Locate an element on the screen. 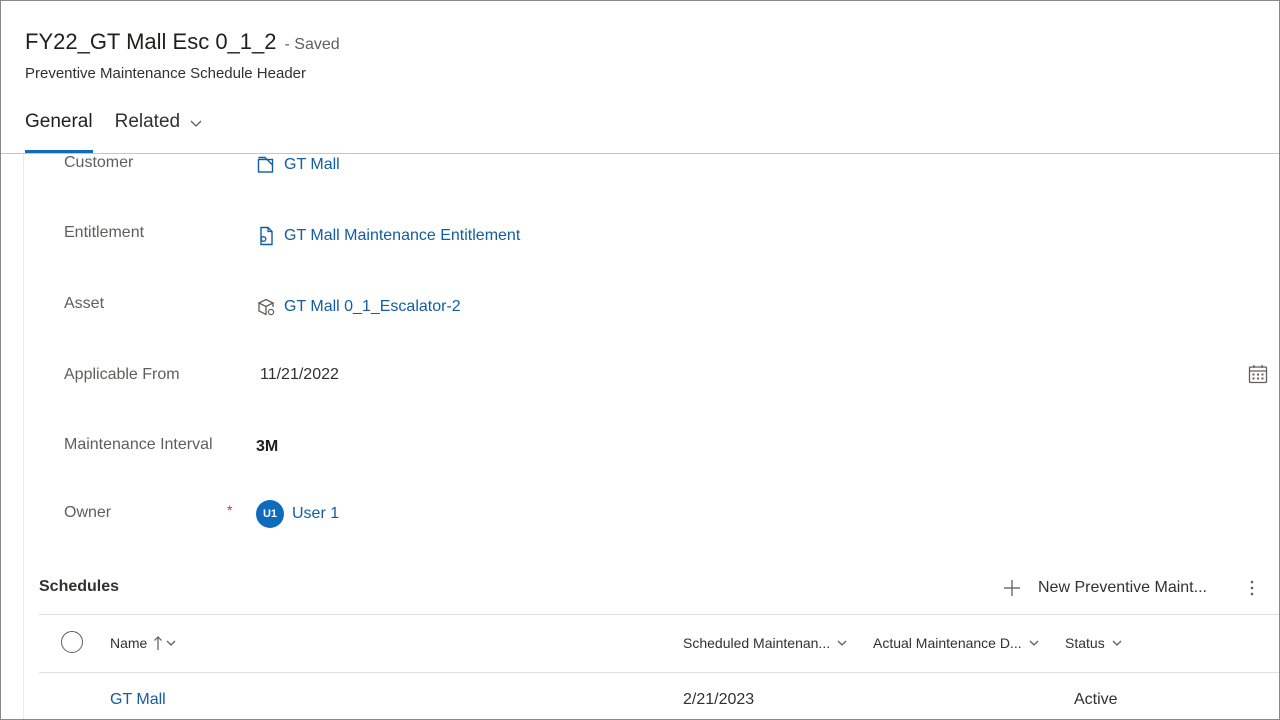 The height and width of the screenshot is (720, 1280). title-row: FY22_GT Mall Esc 0_1_2 - Saved is located at coordinates (182, 42).